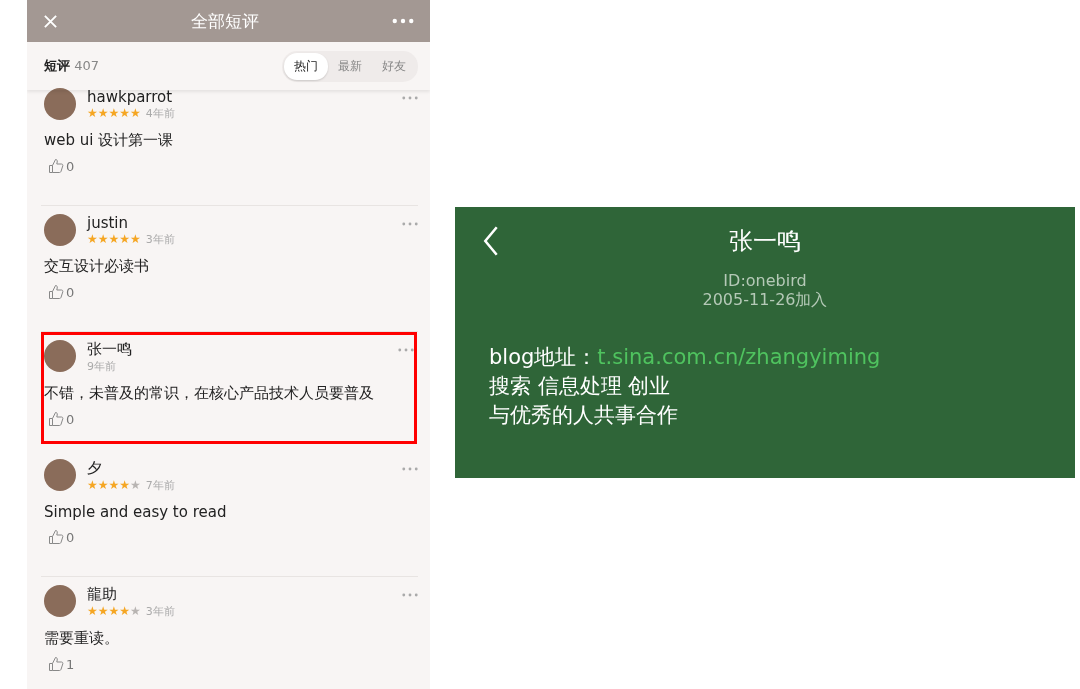 This screenshot has height=689, width=1080. I want to click on section-label: 短评 407, so click(71, 66).